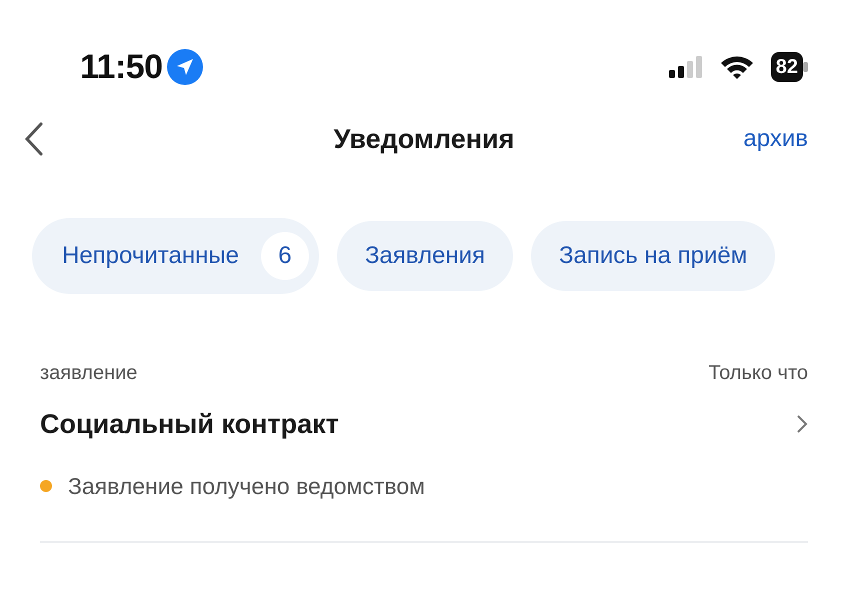  What do you see at coordinates (424, 139) in the screenshot?
I see `page-title: Уведомления` at bounding box center [424, 139].